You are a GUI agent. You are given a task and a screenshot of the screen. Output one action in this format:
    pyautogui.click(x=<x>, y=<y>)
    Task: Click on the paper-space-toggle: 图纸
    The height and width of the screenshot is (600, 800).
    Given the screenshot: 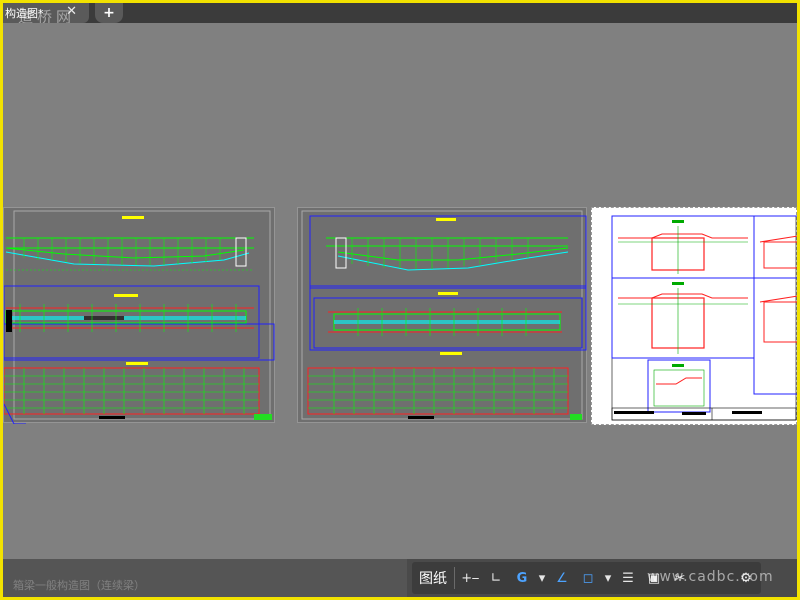 What is the action you would take?
    pyautogui.click(x=433, y=578)
    